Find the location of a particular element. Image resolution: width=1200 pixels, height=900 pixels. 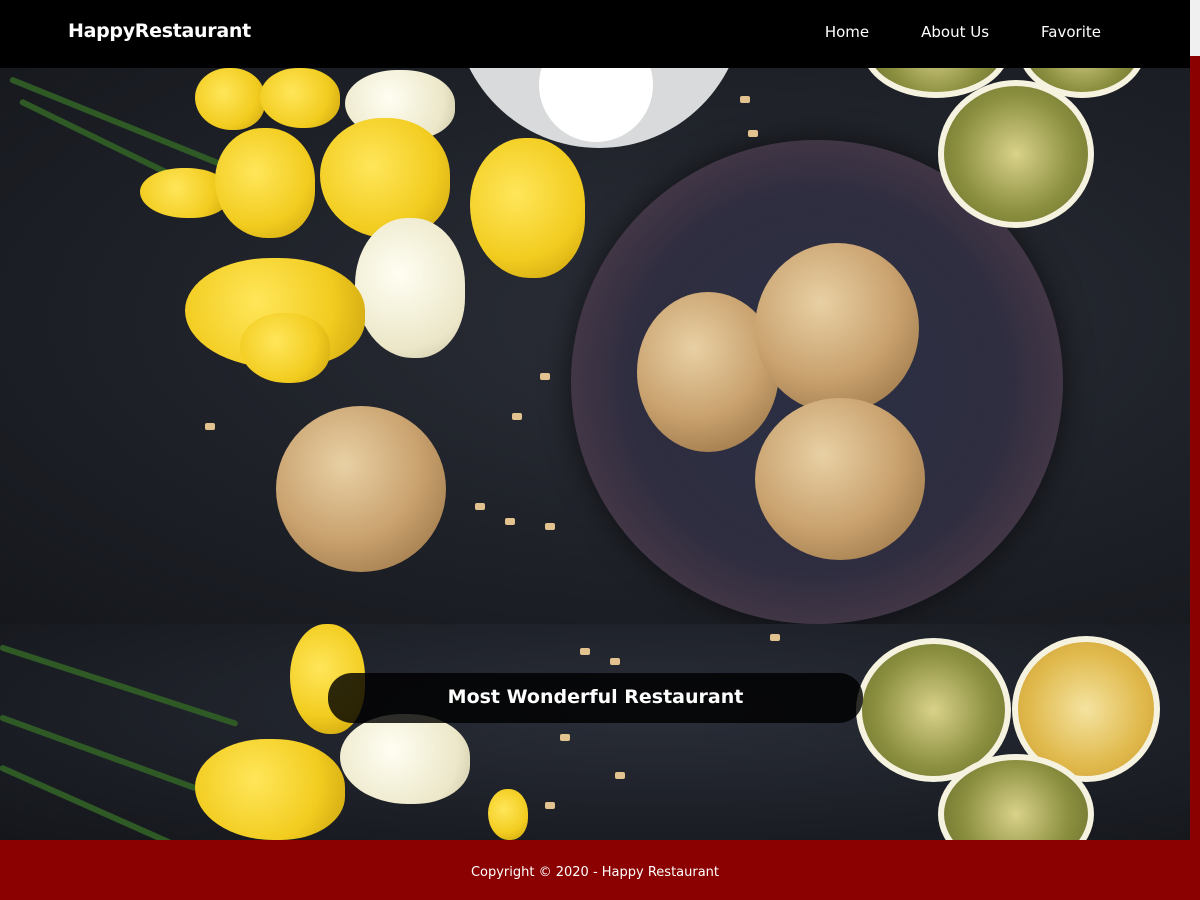

brand-name: HappyRestaurant is located at coordinates (159, 31).